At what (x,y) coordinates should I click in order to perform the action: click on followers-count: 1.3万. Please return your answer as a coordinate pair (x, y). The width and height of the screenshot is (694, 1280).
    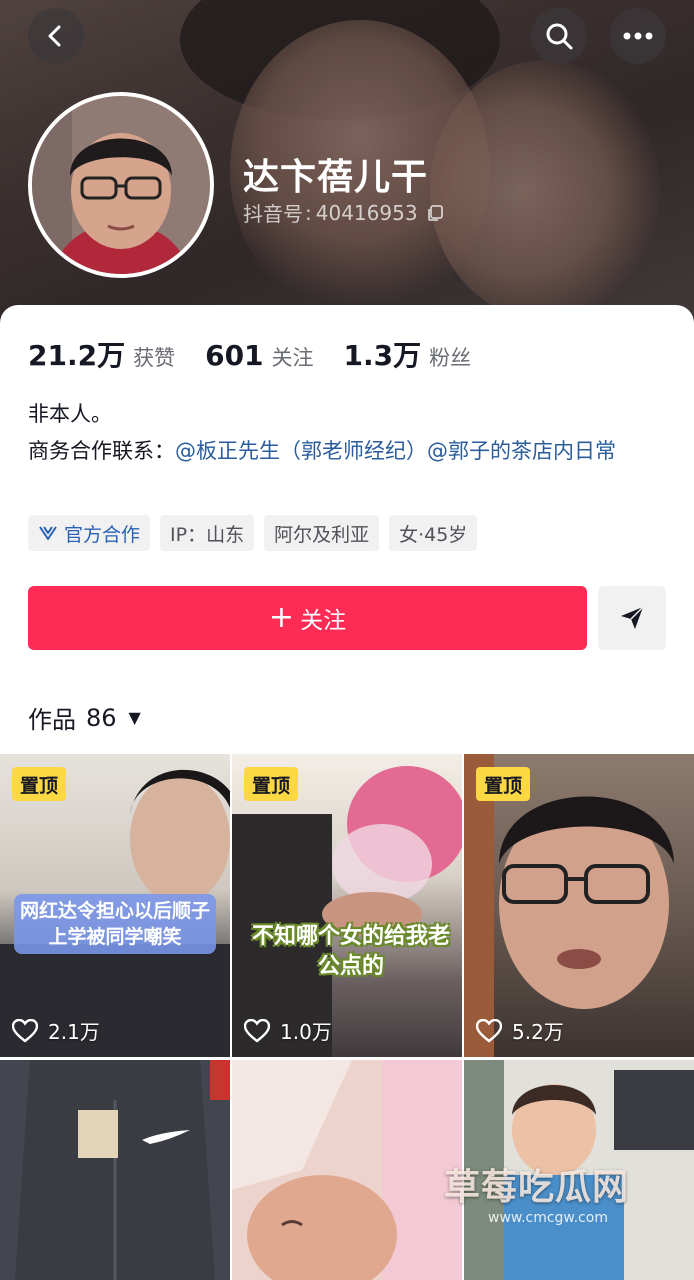
    Looking at the image, I should click on (383, 354).